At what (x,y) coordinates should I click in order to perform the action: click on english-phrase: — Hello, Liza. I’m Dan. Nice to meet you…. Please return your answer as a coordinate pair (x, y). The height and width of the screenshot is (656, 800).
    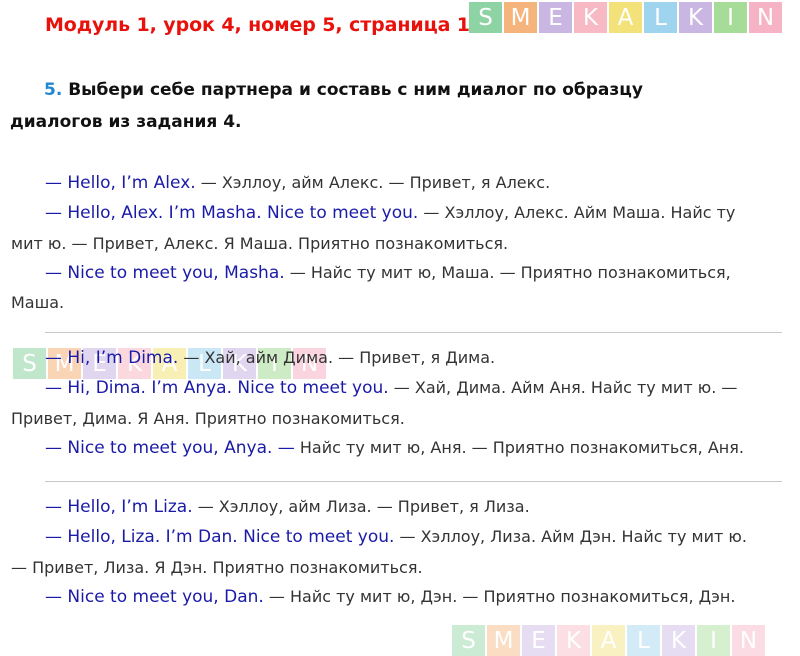
    Looking at the image, I should click on (220, 537).